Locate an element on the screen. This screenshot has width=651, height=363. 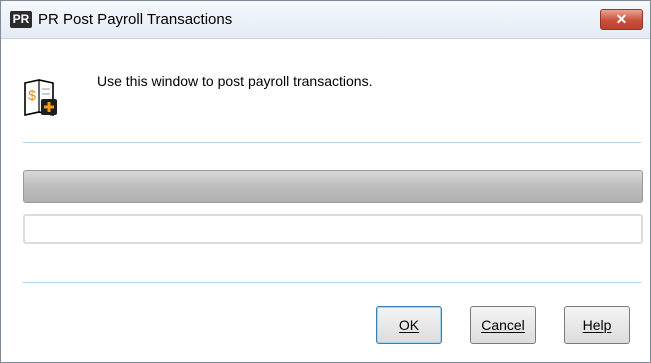
app-icon: PR is located at coordinates (21, 19).